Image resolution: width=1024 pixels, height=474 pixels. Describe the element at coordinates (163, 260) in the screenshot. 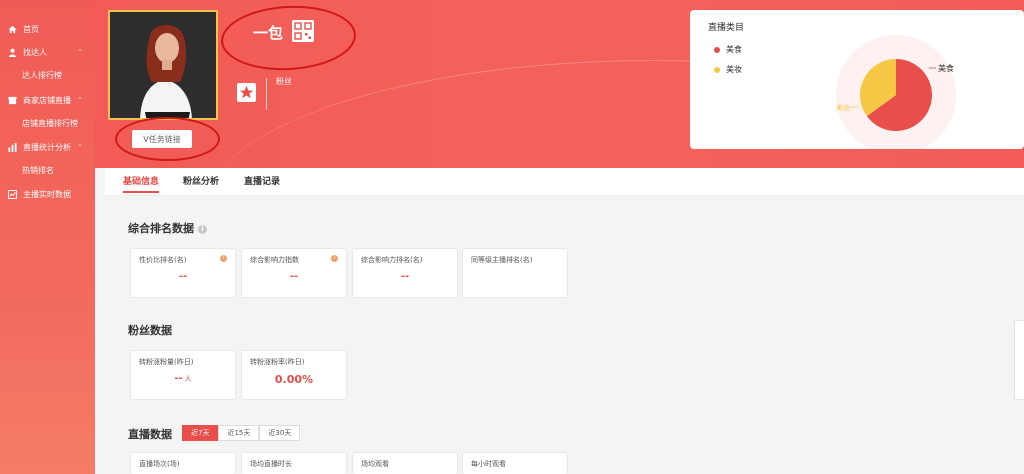

I see `metric-label: 性价比排名(名)` at that location.